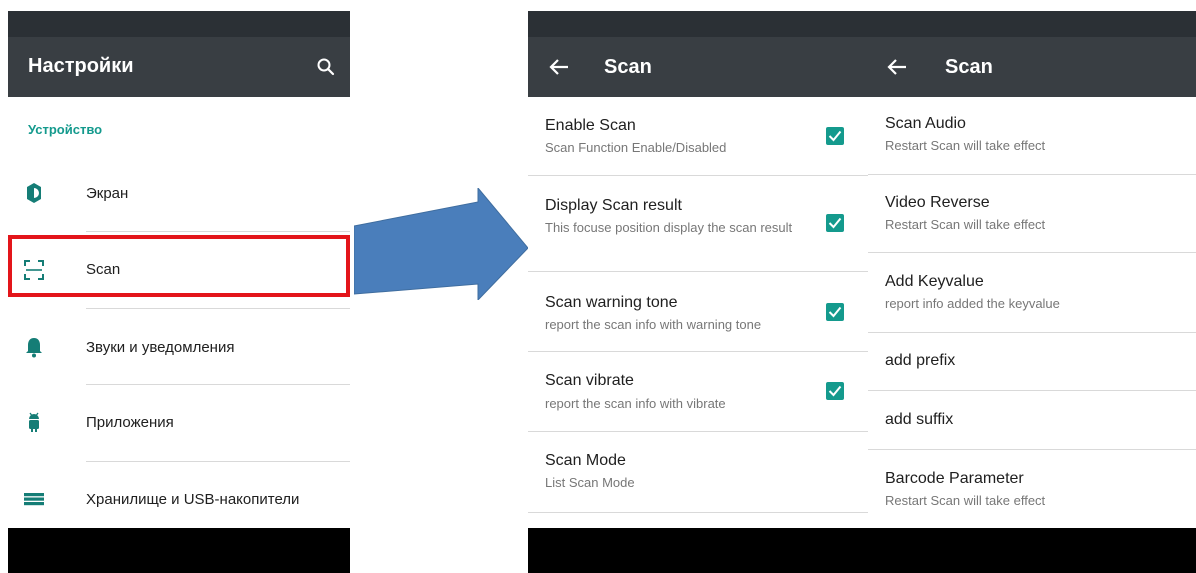 Image resolution: width=1196 pixels, height=573 pixels. I want to click on pref-summary: List Scan Mode, so click(590, 482).